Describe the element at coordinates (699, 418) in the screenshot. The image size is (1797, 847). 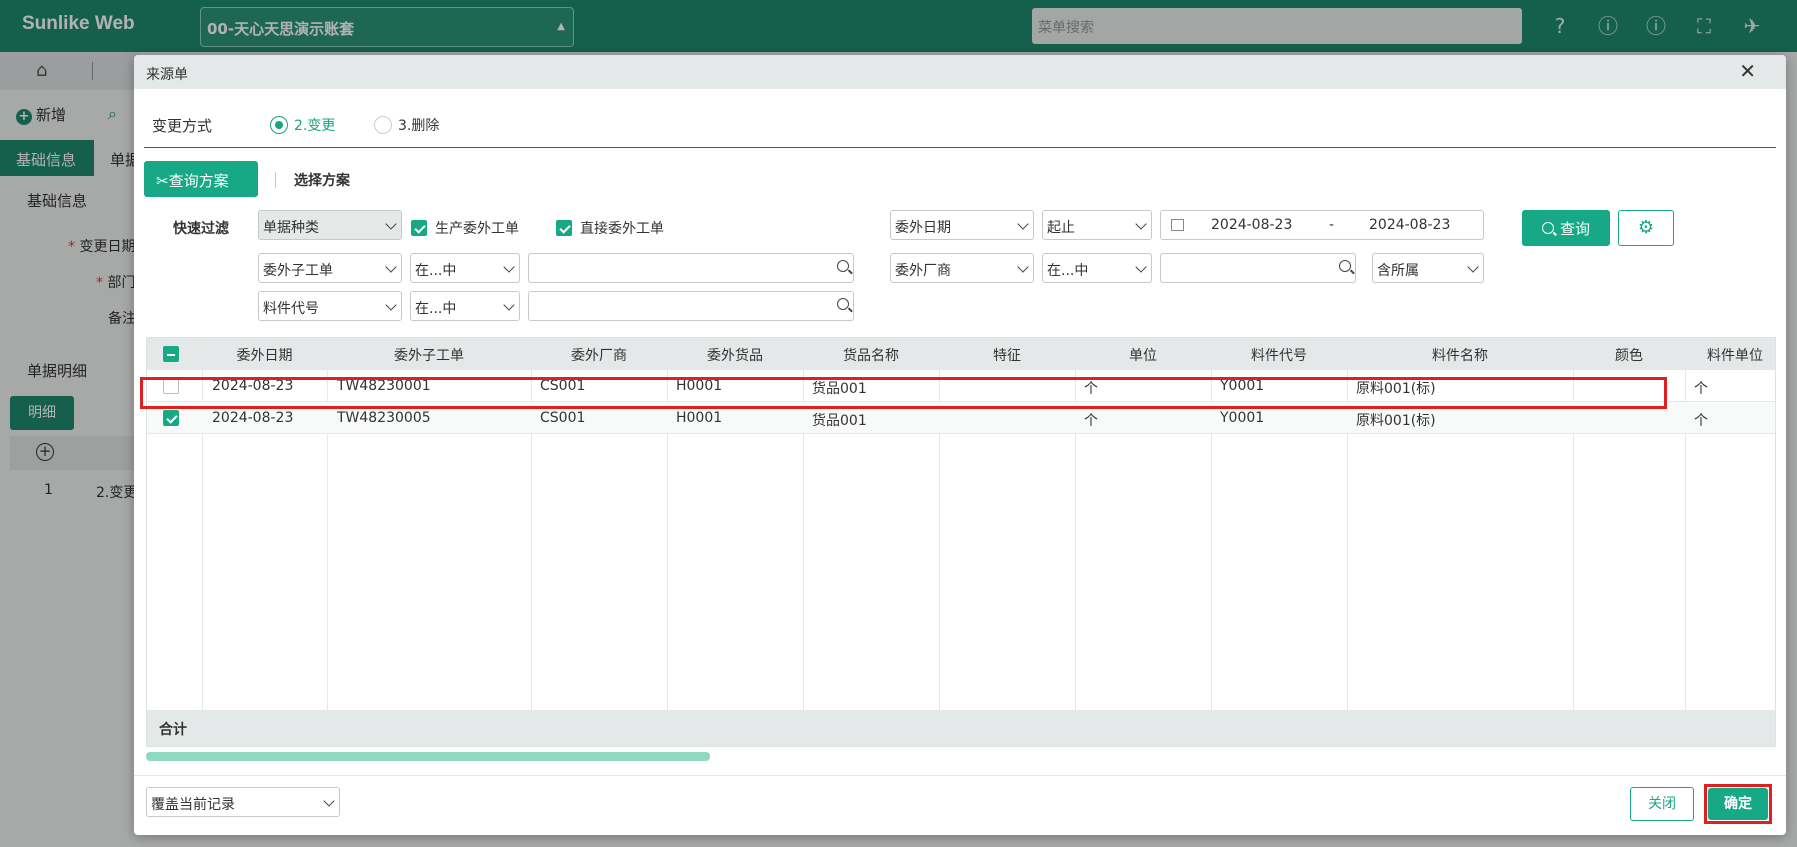
I see `cell: H0001` at that location.